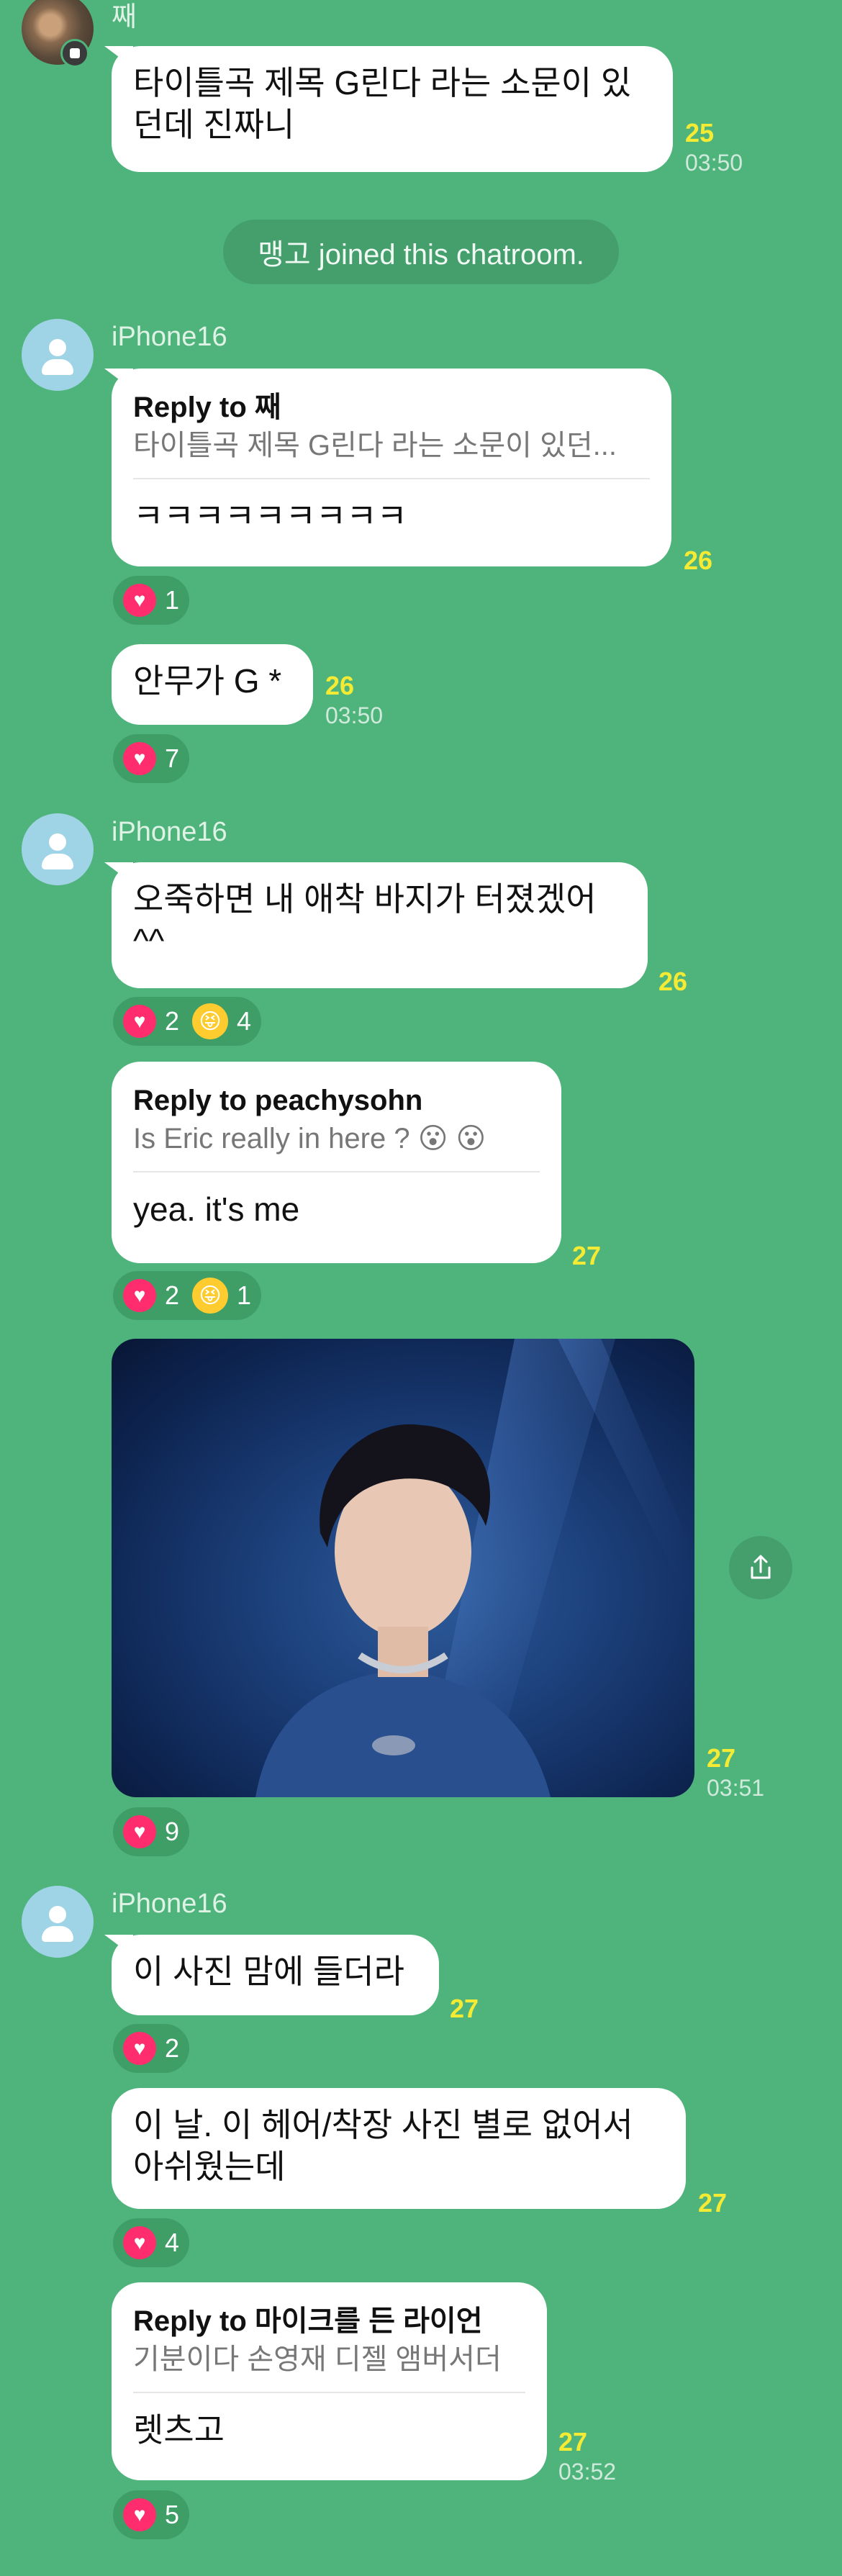 The height and width of the screenshot is (2576, 842). Describe the element at coordinates (383, 2146) in the screenshot. I see `message-text: 이 날. 이 헤어/착장 사진 별로 없어서 아쉬웠는데` at that location.